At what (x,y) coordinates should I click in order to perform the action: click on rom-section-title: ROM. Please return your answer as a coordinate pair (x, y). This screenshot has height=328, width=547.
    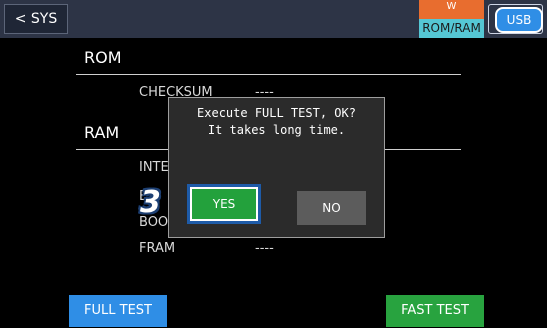
    Looking at the image, I should click on (103, 57).